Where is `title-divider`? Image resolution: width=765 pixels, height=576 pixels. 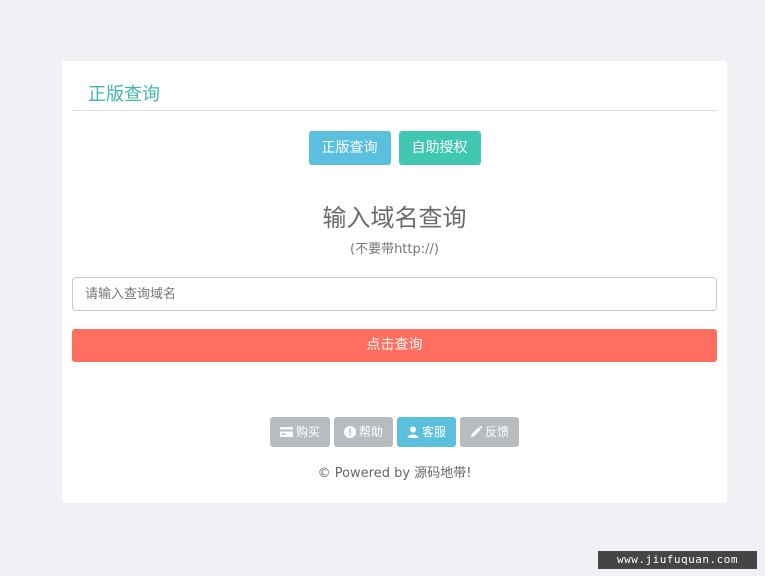
title-divider is located at coordinates (394, 110).